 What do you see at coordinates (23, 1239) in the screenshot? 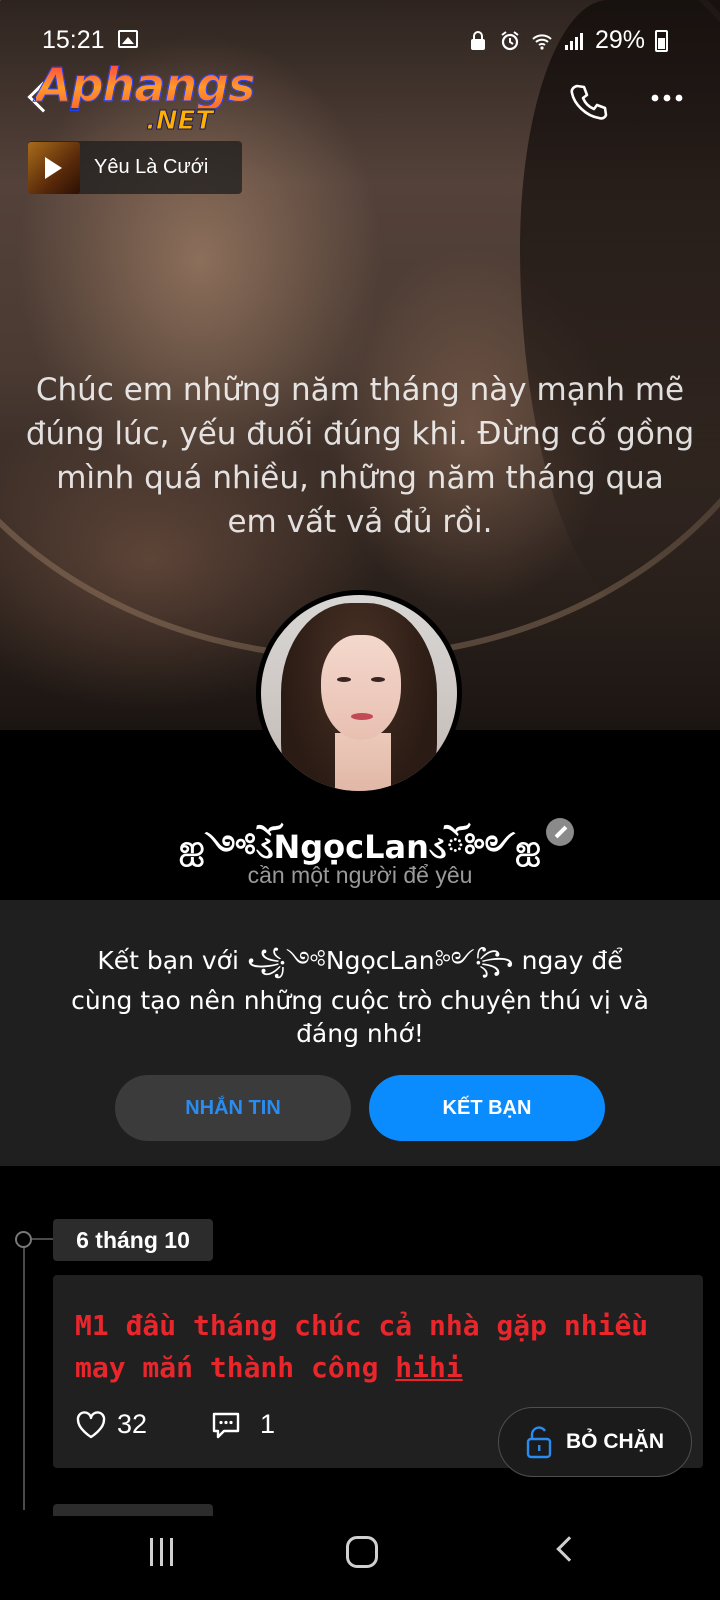
I see `timeline-dot` at bounding box center [23, 1239].